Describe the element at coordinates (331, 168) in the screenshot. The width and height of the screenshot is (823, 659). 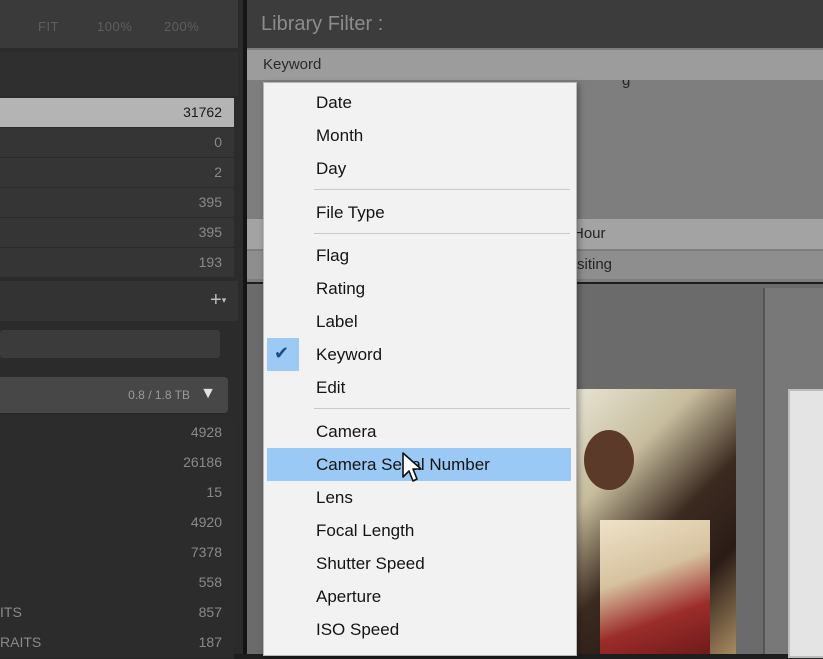
I see `menu-item-label: Day` at that location.